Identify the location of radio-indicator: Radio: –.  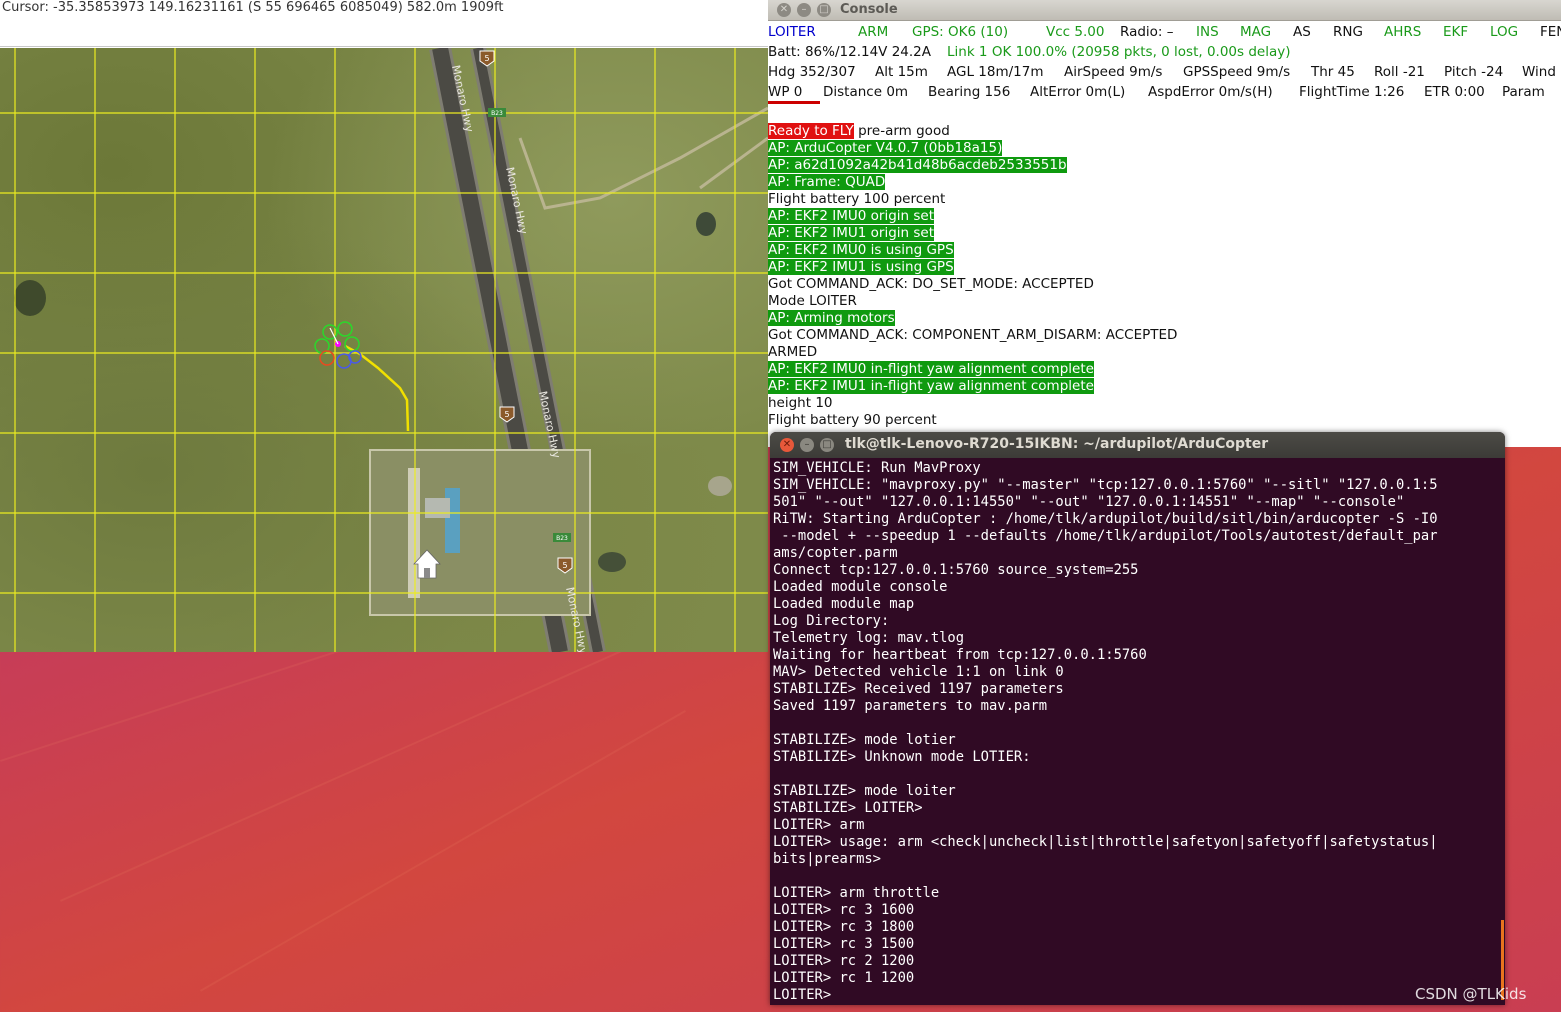
(1147, 32).